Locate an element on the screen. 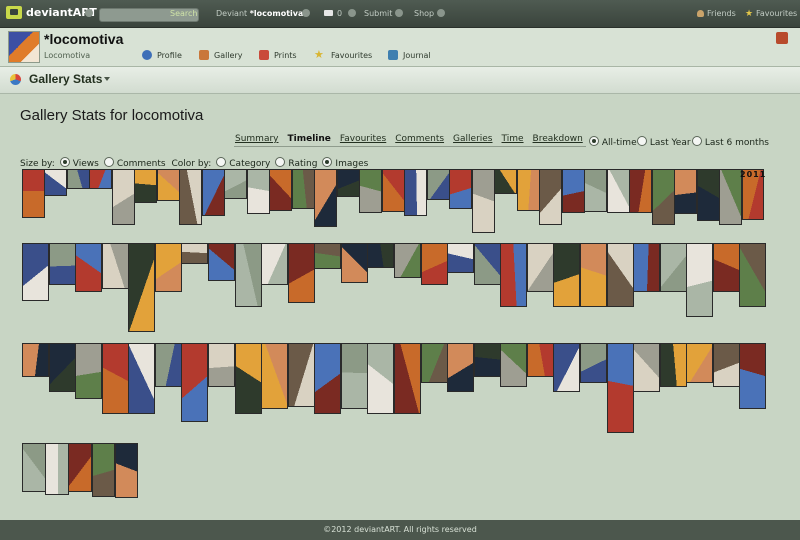  favourites-link: Favourites is located at coordinates (776, 13).